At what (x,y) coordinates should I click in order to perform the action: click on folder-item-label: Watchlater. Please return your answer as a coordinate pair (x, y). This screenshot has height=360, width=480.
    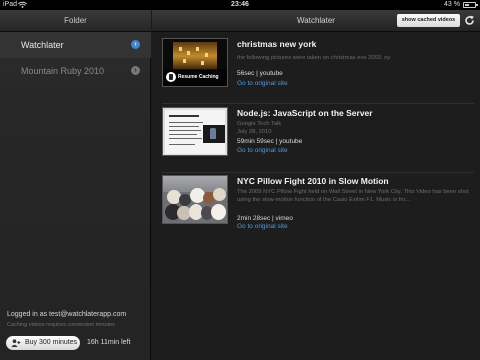
    Looking at the image, I should click on (42, 45).